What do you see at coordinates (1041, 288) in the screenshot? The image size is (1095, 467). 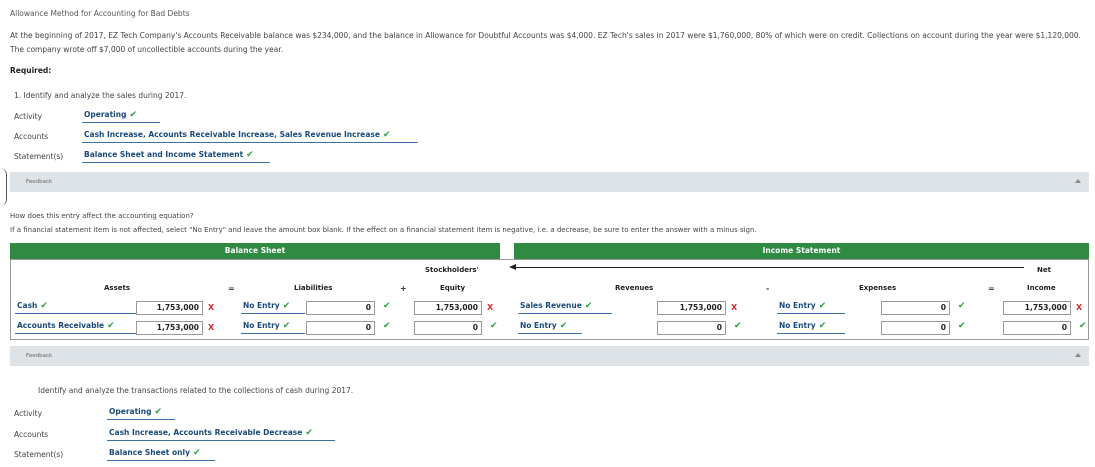 I see `income-label: Income` at bounding box center [1041, 288].